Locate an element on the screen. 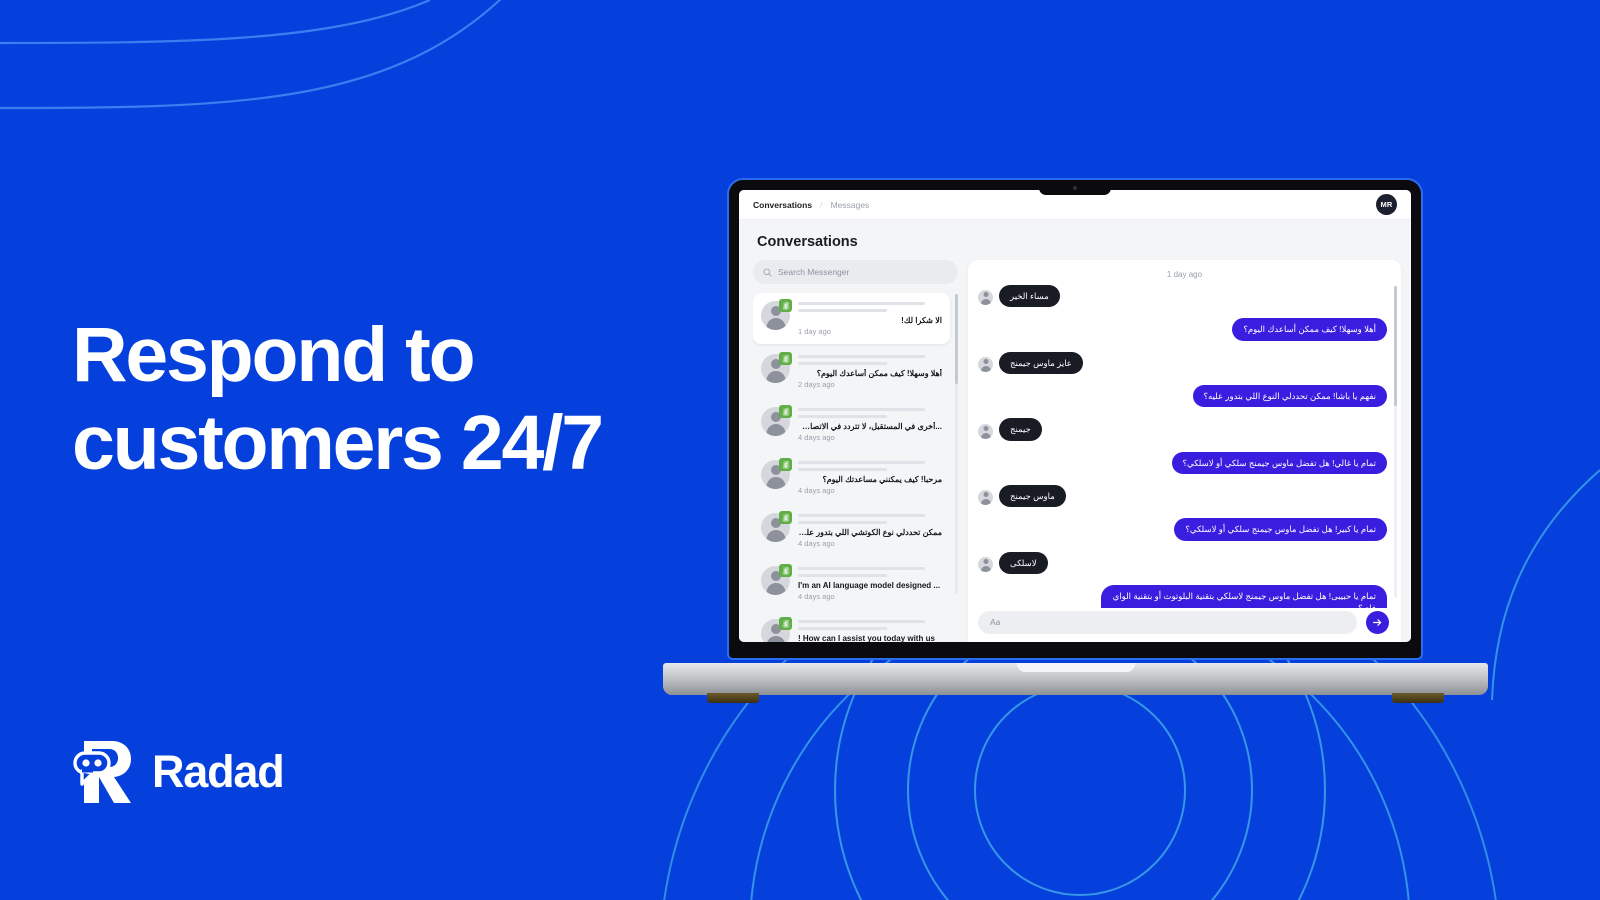  brand-name: Radad is located at coordinates (218, 771).